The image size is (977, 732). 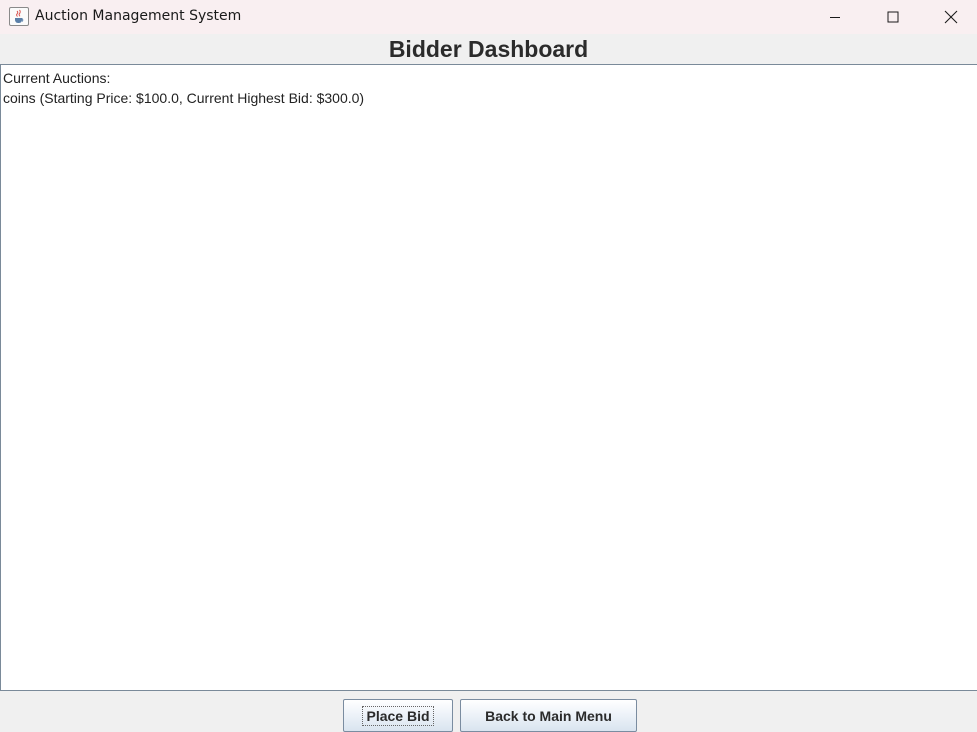 I want to click on back-to-main-menu-label: Back to Main Menu, so click(x=548, y=715).